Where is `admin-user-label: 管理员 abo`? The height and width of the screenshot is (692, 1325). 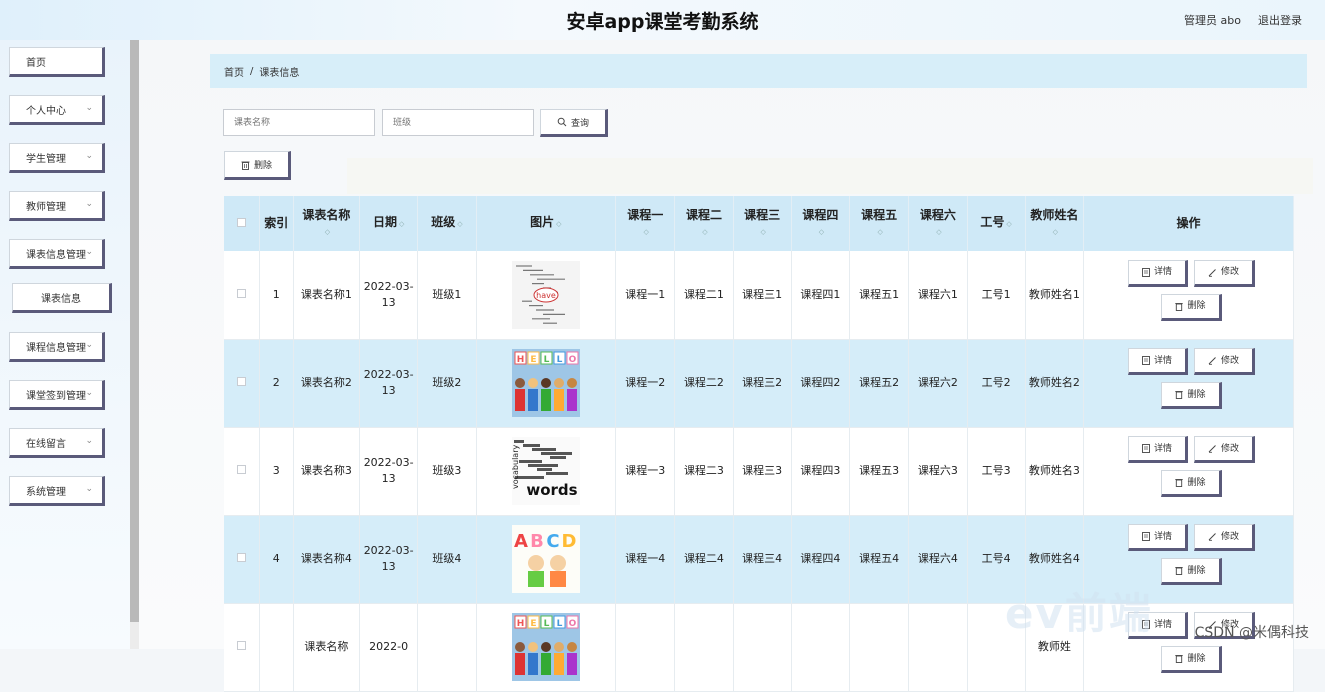 admin-user-label: 管理员 abo is located at coordinates (1212, 20).